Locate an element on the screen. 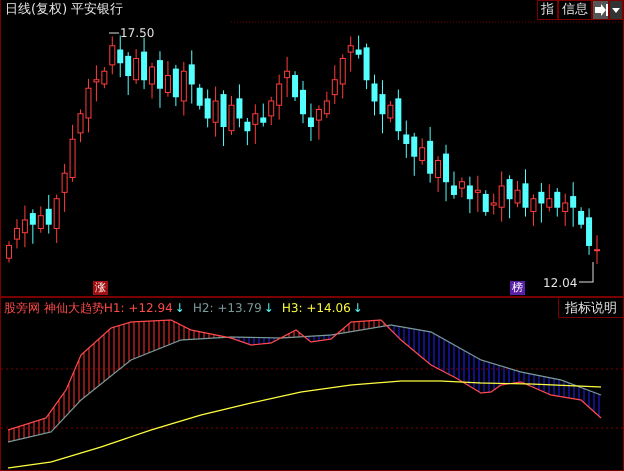 This screenshot has width=624, height=471. indicator-name: 股旁网 神仙大趋势 is located at coordinates (53, 308).